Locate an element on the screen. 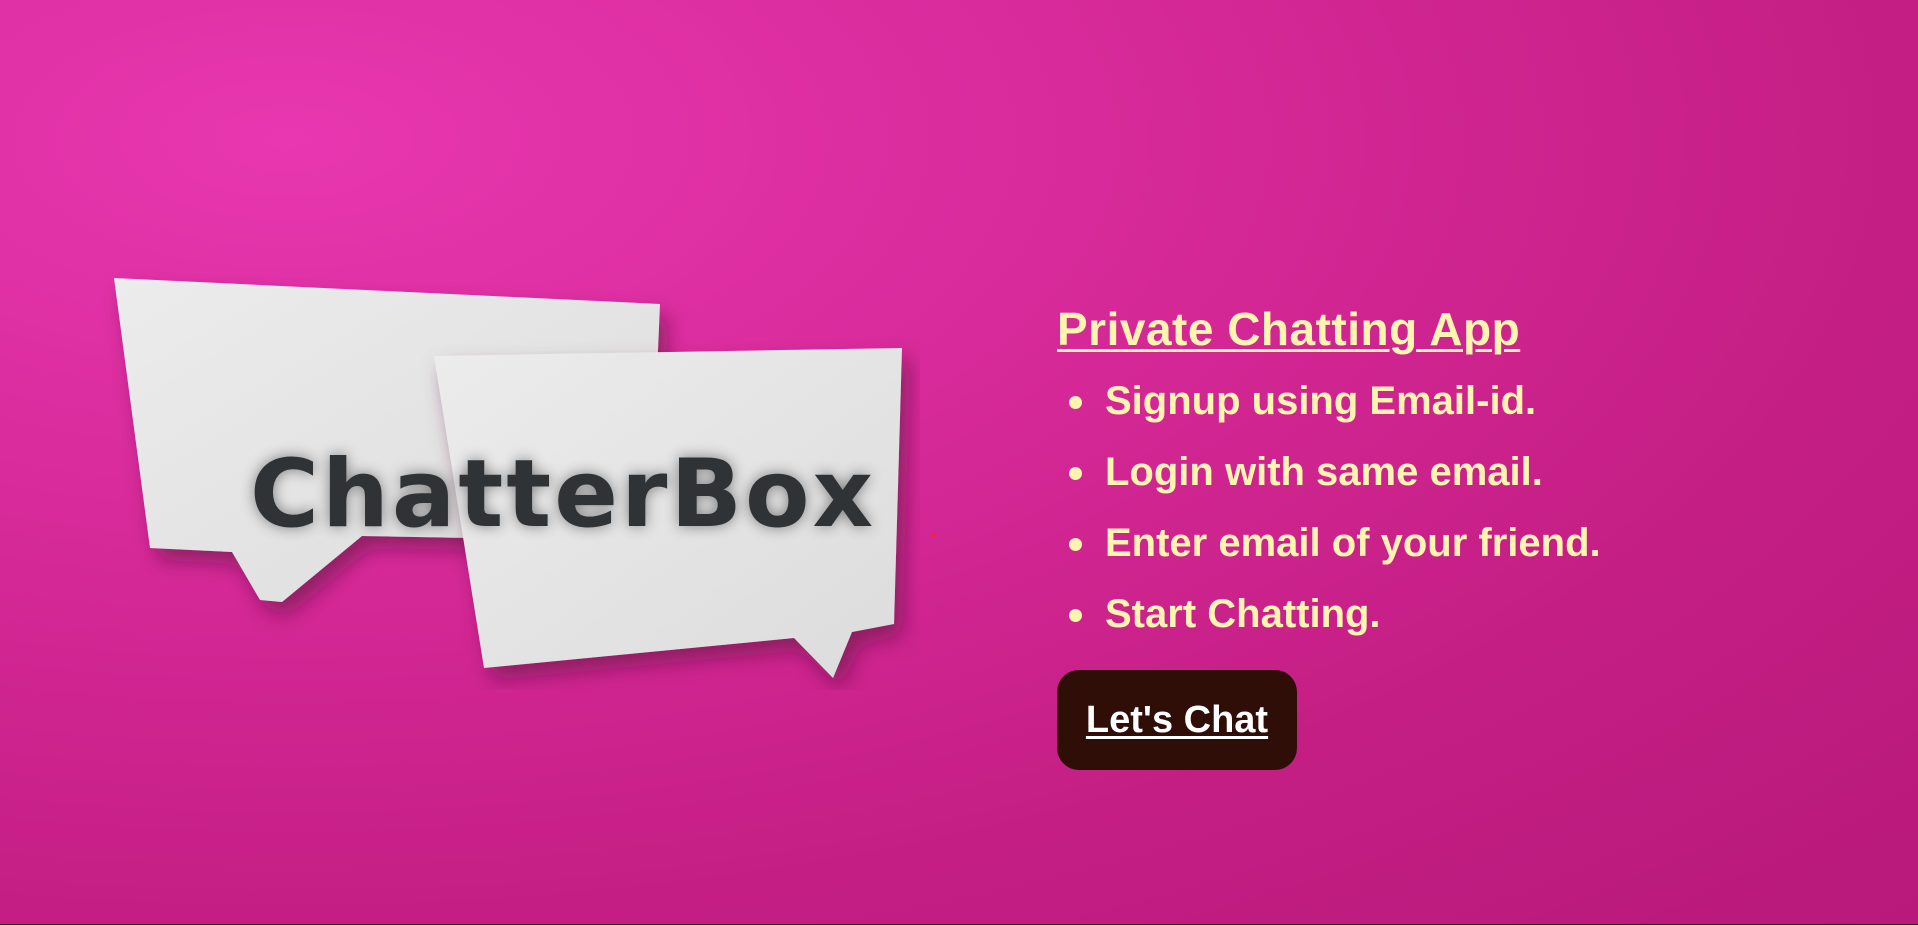 This screenshot has height=925, width=1918. step-text: Login with same email. is located at coordinates (1324, 472).